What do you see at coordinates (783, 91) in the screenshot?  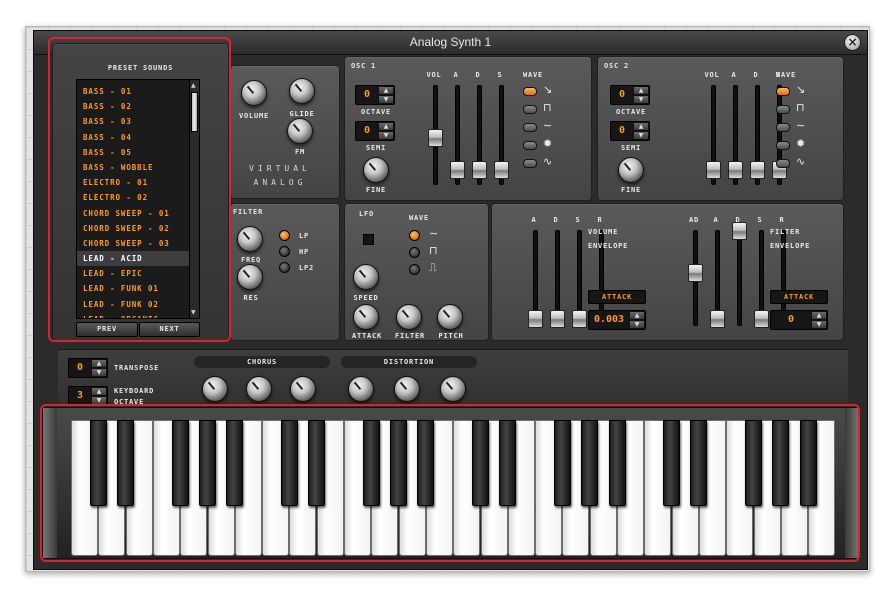 I see `osc2-wave-ramp-button` at bounding box center [783, 91].